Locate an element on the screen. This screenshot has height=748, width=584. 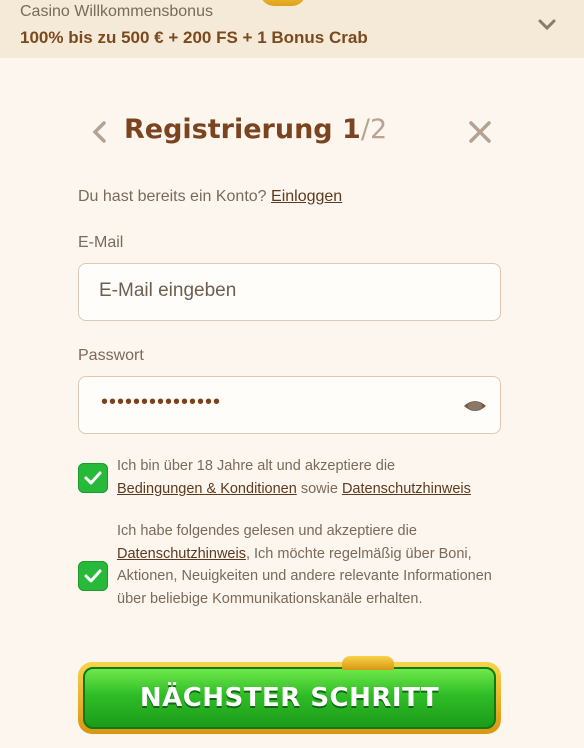
password-field: ••••••••••••••• is located at coordinates (289, 405).